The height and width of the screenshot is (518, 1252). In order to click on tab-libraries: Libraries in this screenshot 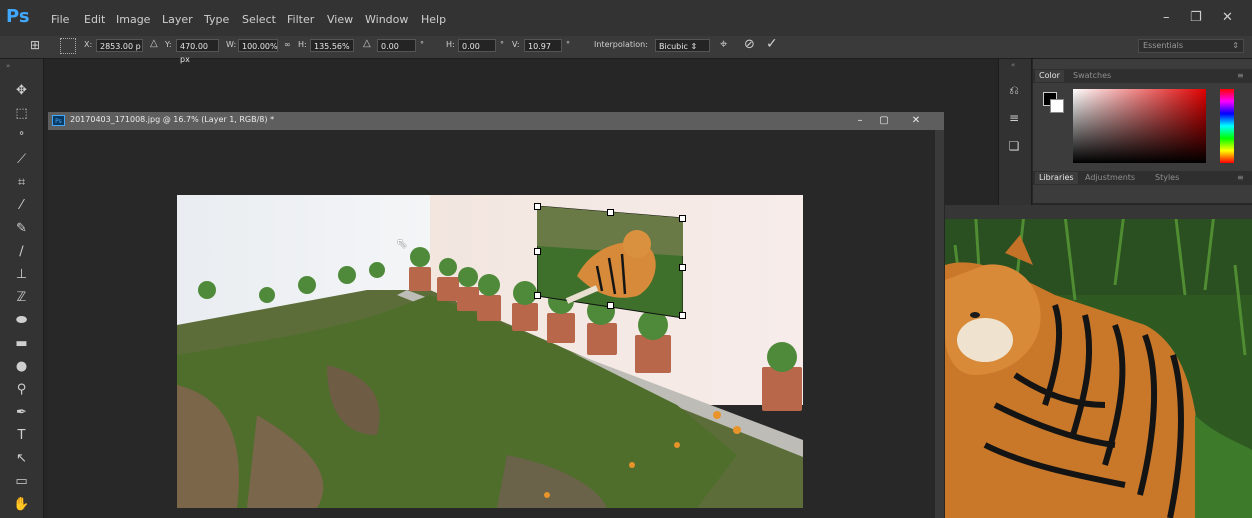, I will do `click(1056, 178)`.